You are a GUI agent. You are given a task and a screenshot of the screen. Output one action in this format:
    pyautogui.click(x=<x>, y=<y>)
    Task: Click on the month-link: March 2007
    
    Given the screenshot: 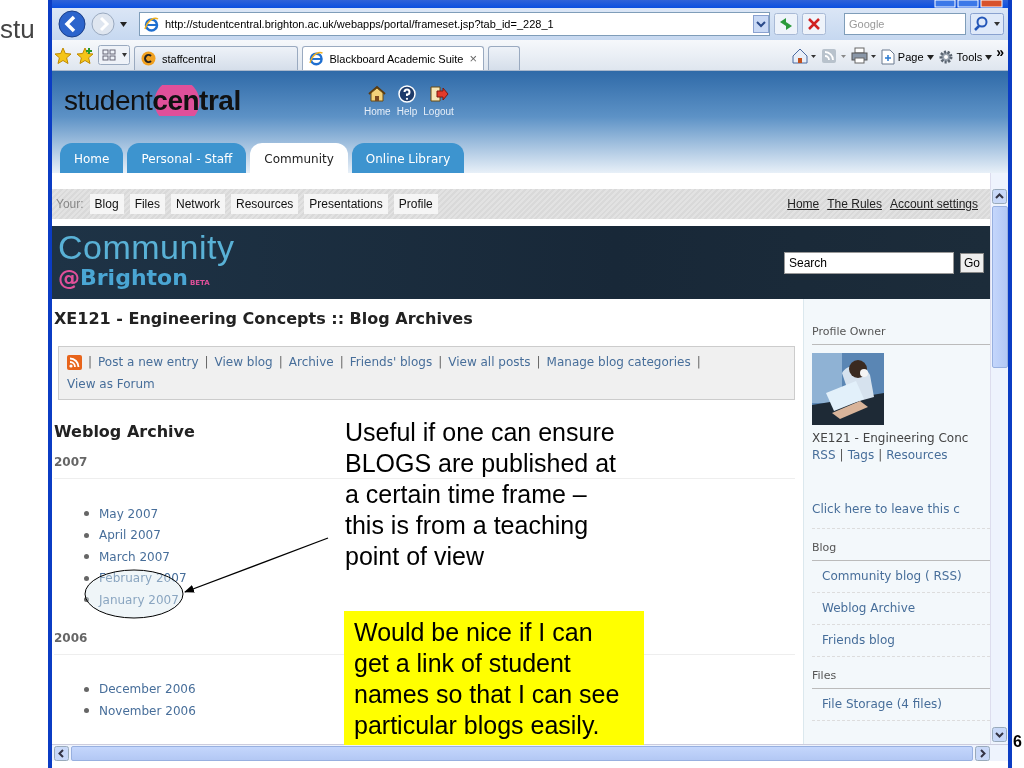 What is the action you would take?
    pyautogui.click(x=134, y=556)
    